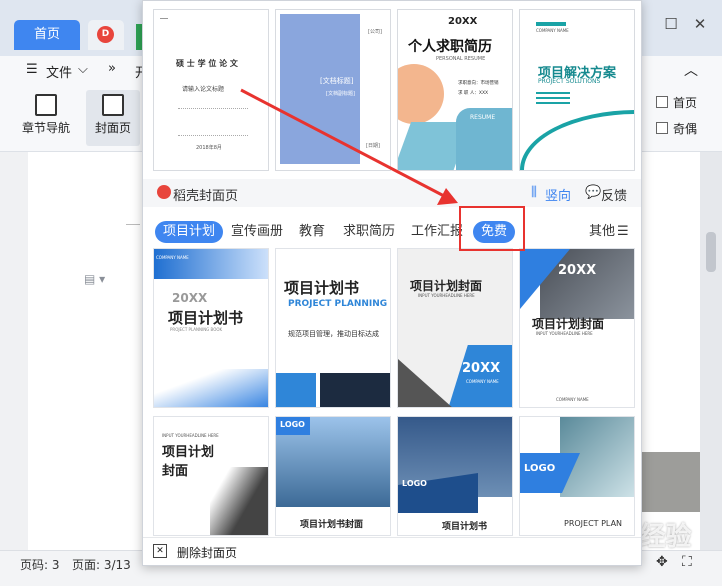  I want to click on annotation-arrow-head, so click(447, 196).